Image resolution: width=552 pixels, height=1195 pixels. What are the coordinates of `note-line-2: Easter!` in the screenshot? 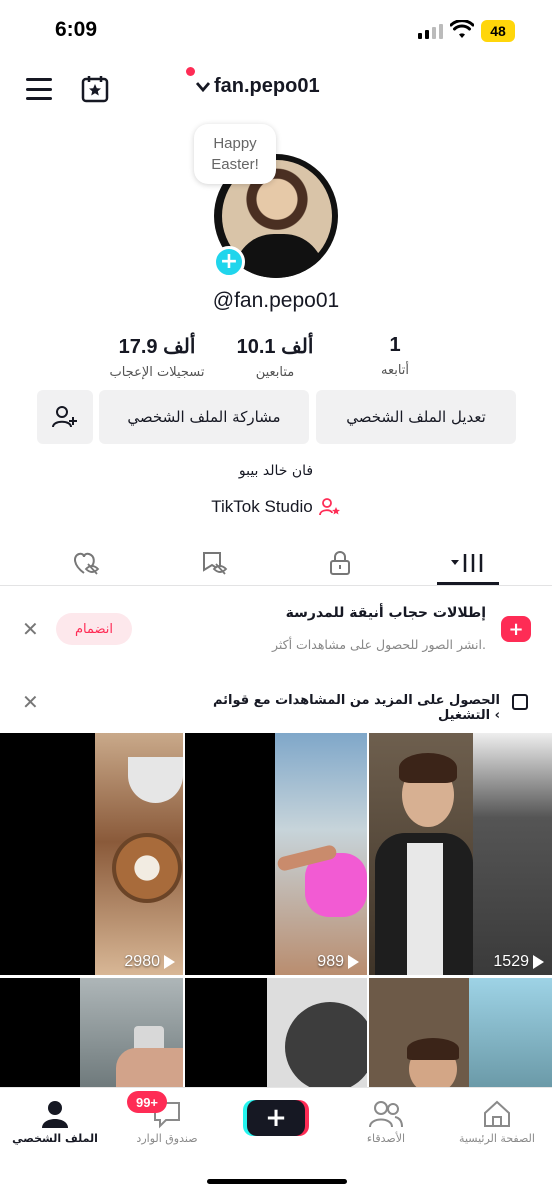 It's located at (235, 164).